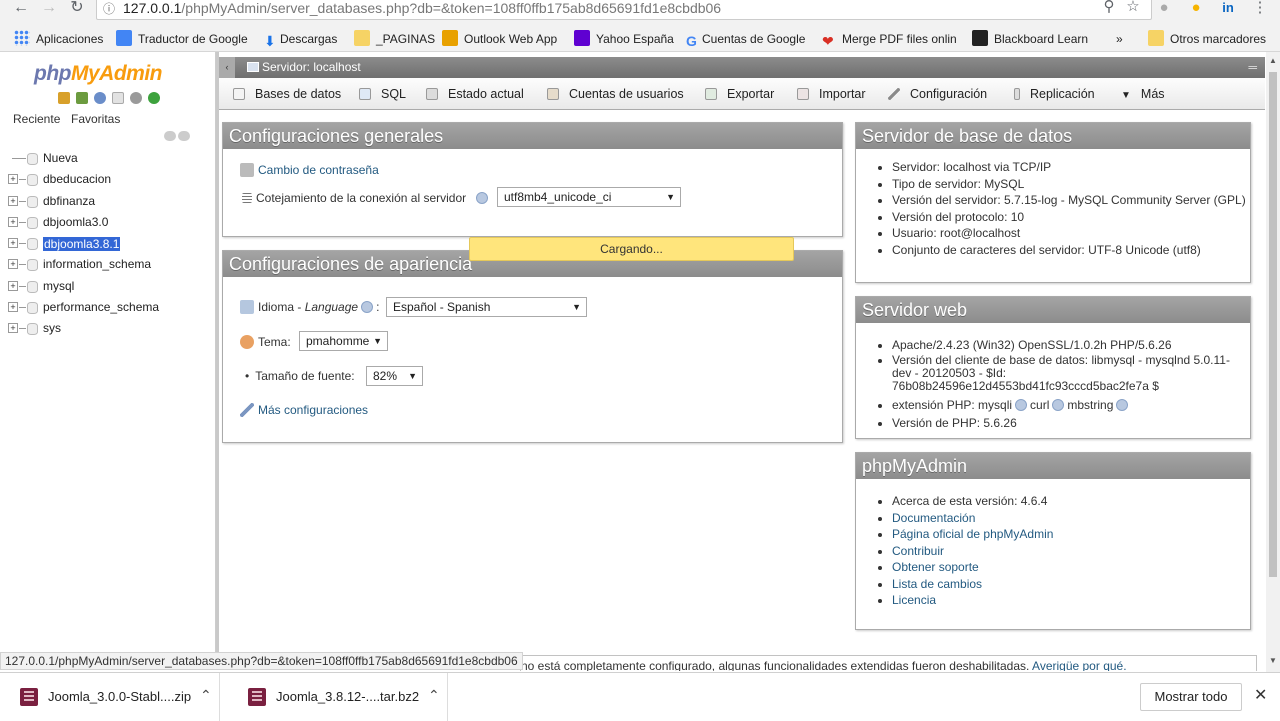 The width and height of the screenshot is (1280, 721). I want to click on license-link: Licencia, so click(914, 600).